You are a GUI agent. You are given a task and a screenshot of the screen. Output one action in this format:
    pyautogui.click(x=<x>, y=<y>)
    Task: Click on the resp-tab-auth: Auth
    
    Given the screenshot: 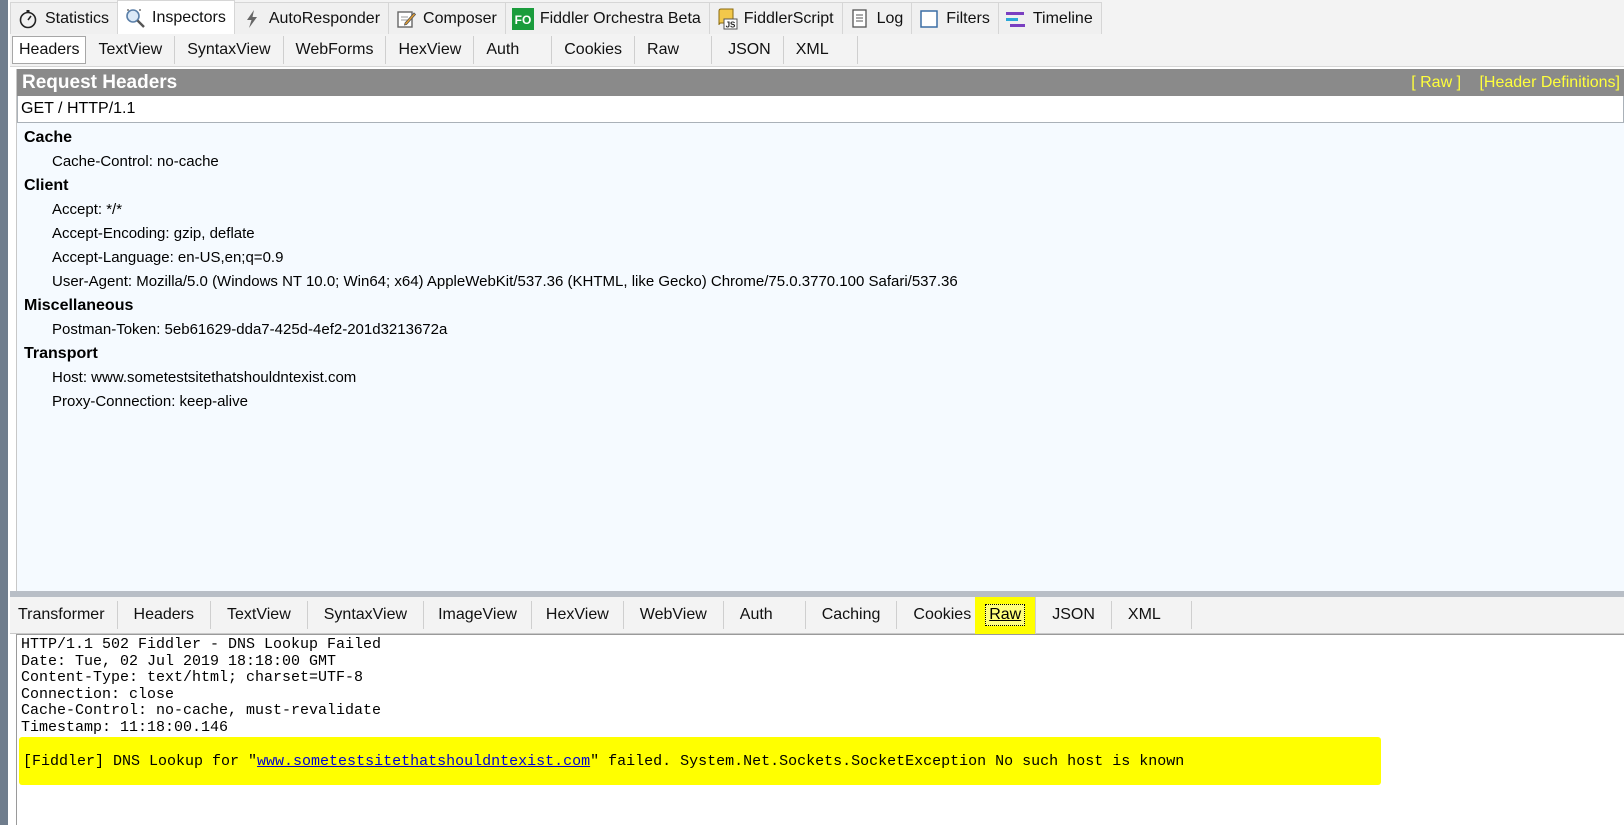 What is the action you would take?
    pyautogui.click(x=765, y=615)
    